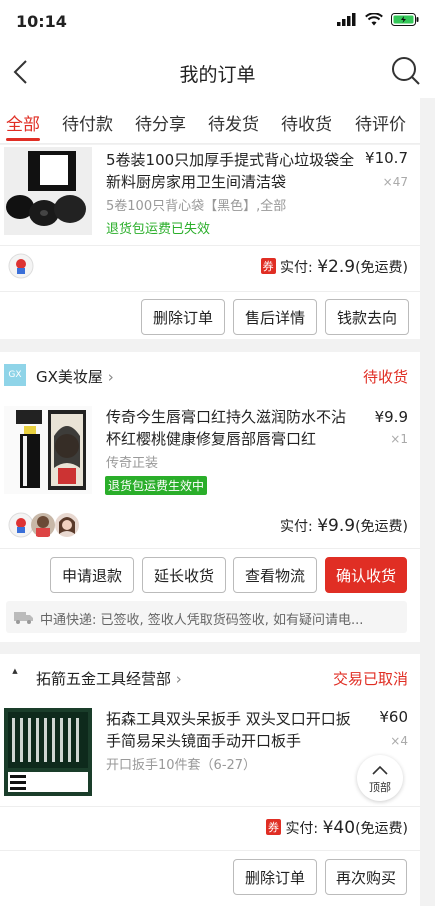  What do you see at coordinates (231, 428) in the screenshot?
I see `product-title: 传奇今生唇膏口红持久滋润防水不沾杯红樱桃健康修复唇部唇膏口红` at bounding box center [231, 428].